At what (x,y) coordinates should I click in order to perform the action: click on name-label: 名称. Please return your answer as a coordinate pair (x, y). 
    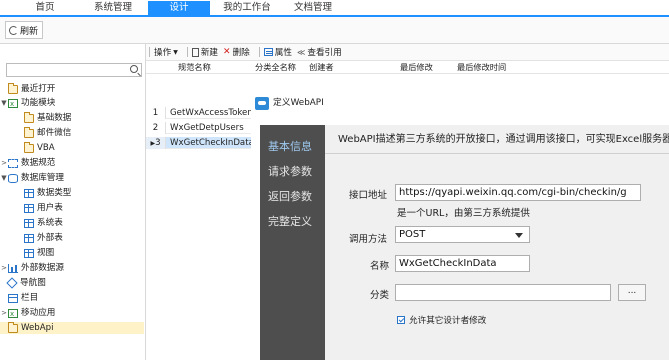
    Looking at the image, I should click on (380, 266).